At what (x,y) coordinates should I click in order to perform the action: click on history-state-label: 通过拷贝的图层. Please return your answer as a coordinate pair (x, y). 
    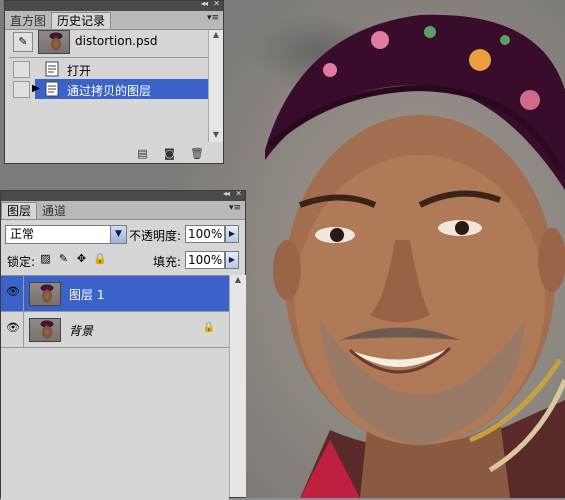
    Looking at the image, I should click on (109, 91).